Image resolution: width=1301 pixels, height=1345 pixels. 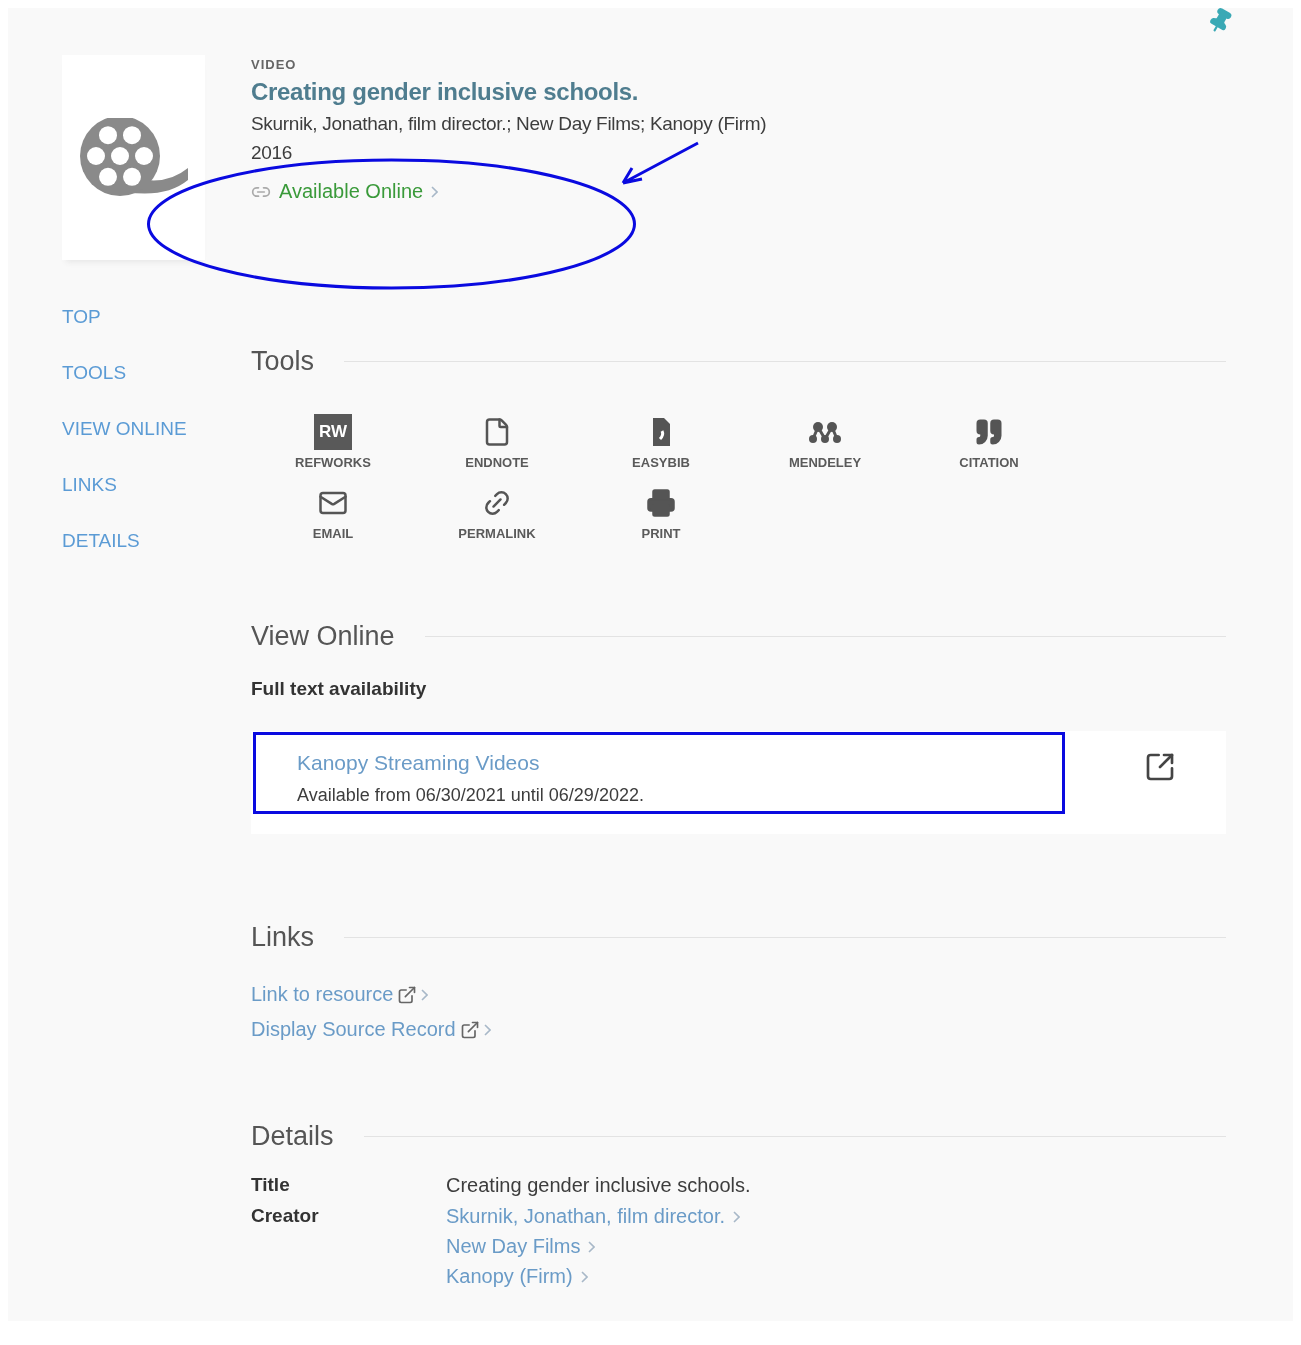 I want to click on resource-type: VIDEO, so click(x=274, y=64).